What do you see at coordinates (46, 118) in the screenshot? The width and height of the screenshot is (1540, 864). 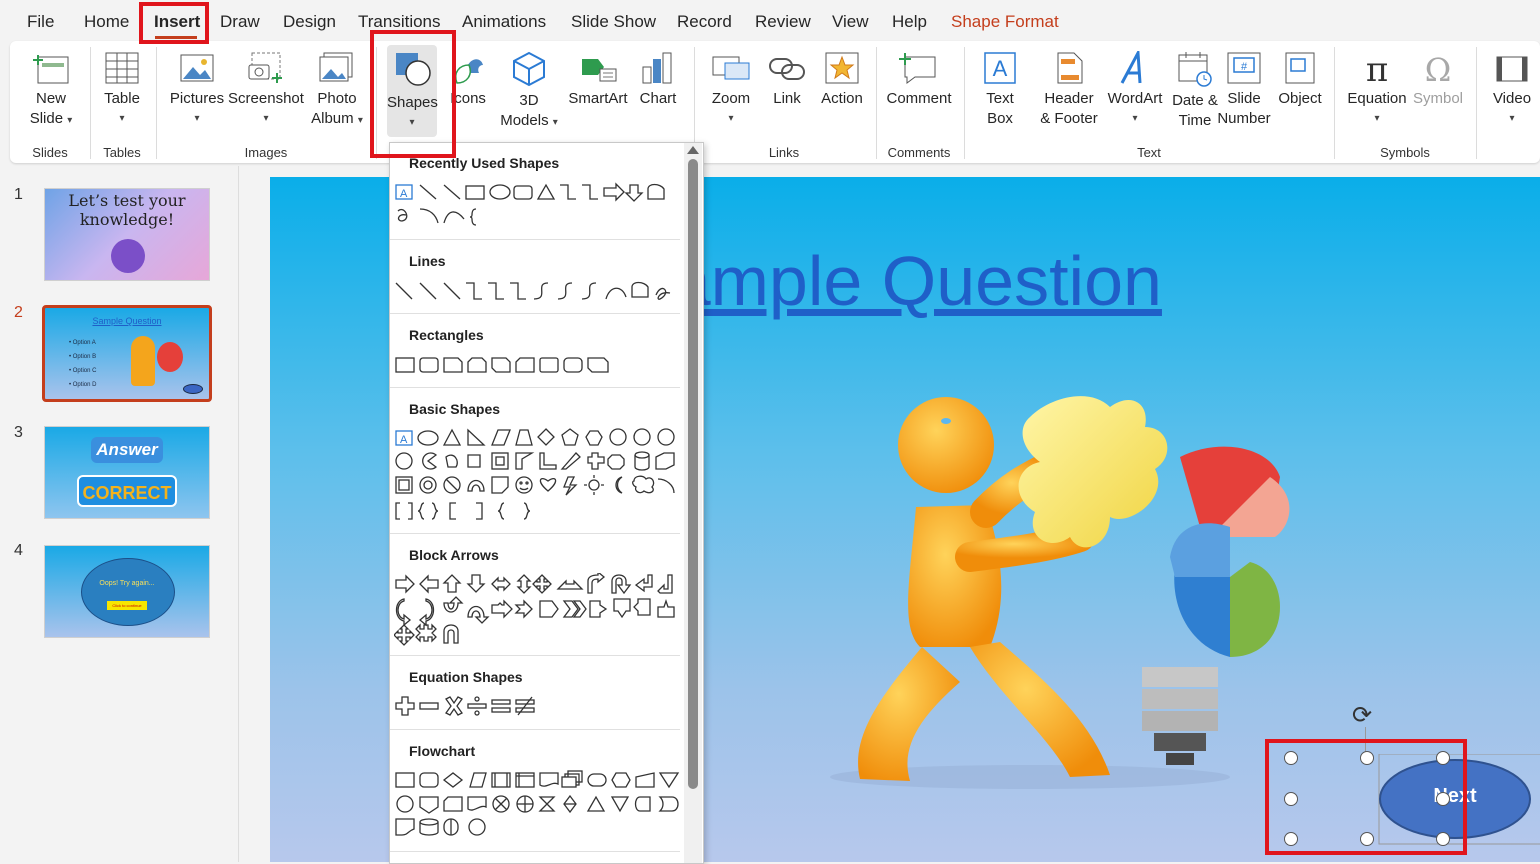 I see `new-slide-label-2: Slide` at bounding box center [46, 118].